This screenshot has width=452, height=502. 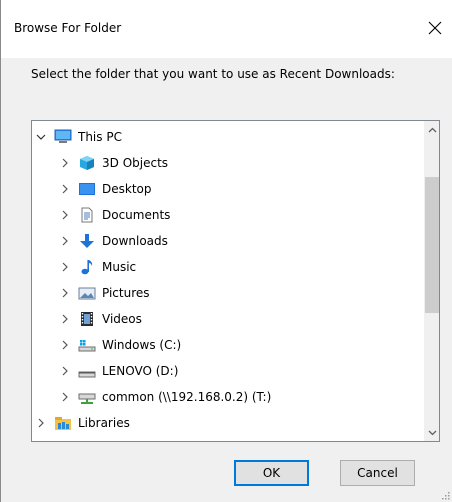 I want to click on tree-item-label: Desktop, so click(x=127, y=189).